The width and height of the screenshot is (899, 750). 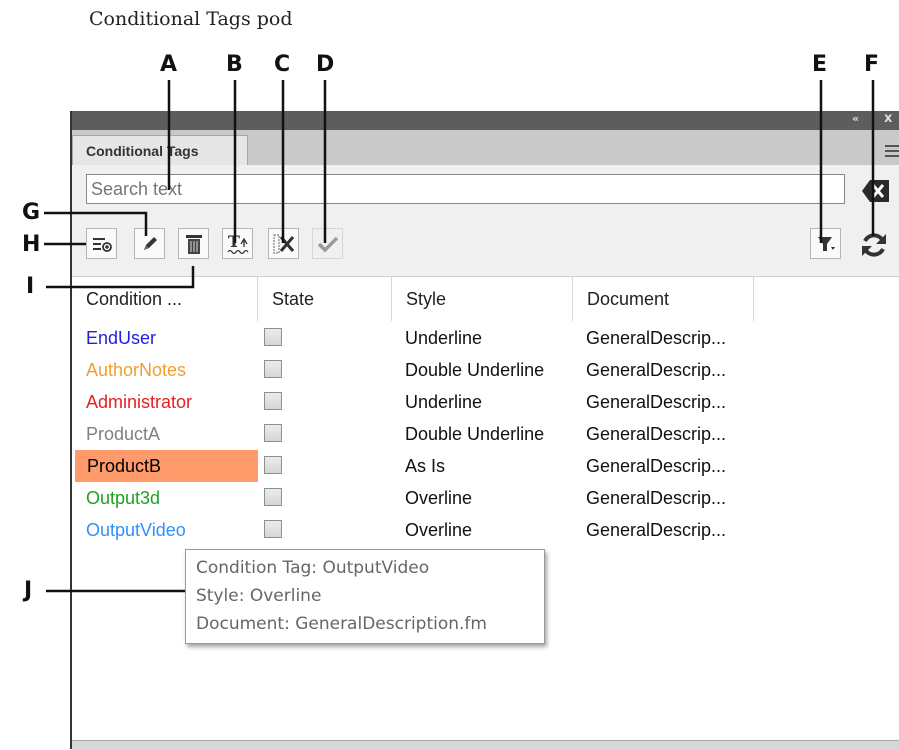 What do you see at coordinates (28, 590) in the screenshot?
I see `callout-j: J` at bounding box center [28, 590].